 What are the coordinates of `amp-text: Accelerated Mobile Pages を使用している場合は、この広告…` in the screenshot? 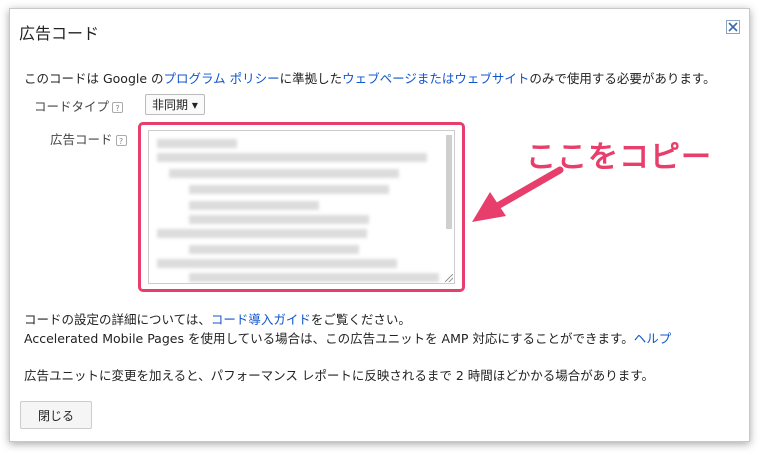 It's located at (329, 338).